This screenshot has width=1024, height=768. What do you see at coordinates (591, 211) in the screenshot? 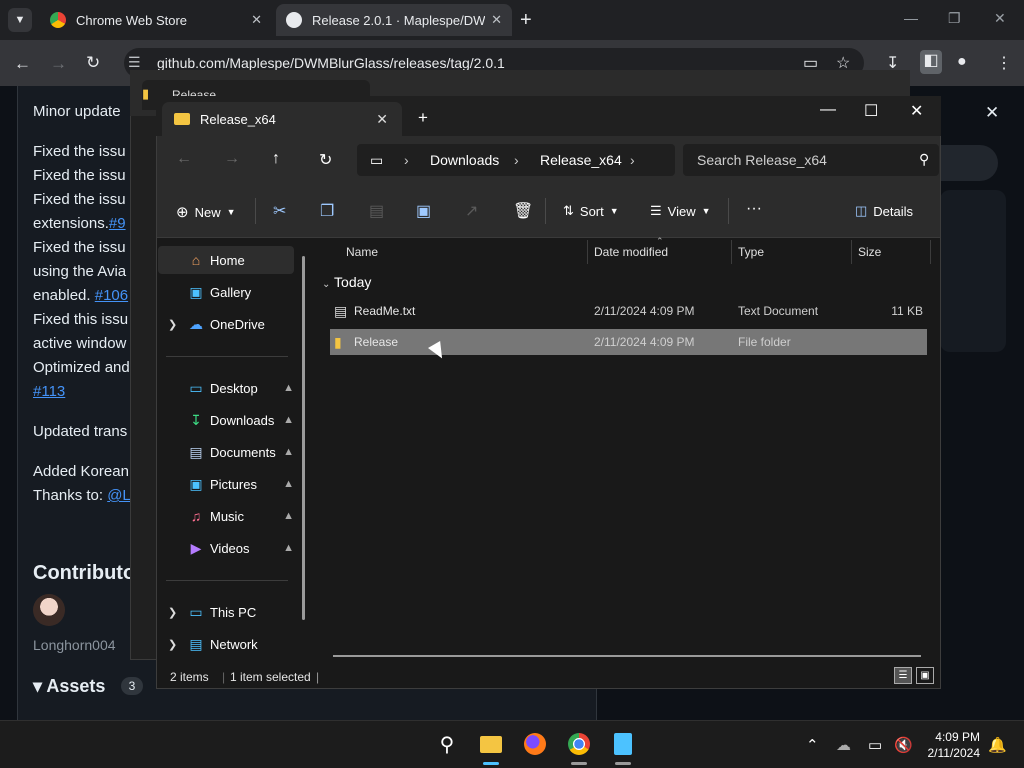
I see `sort-button: ⇅ Sort ▼` at bounding box center [591, 211].